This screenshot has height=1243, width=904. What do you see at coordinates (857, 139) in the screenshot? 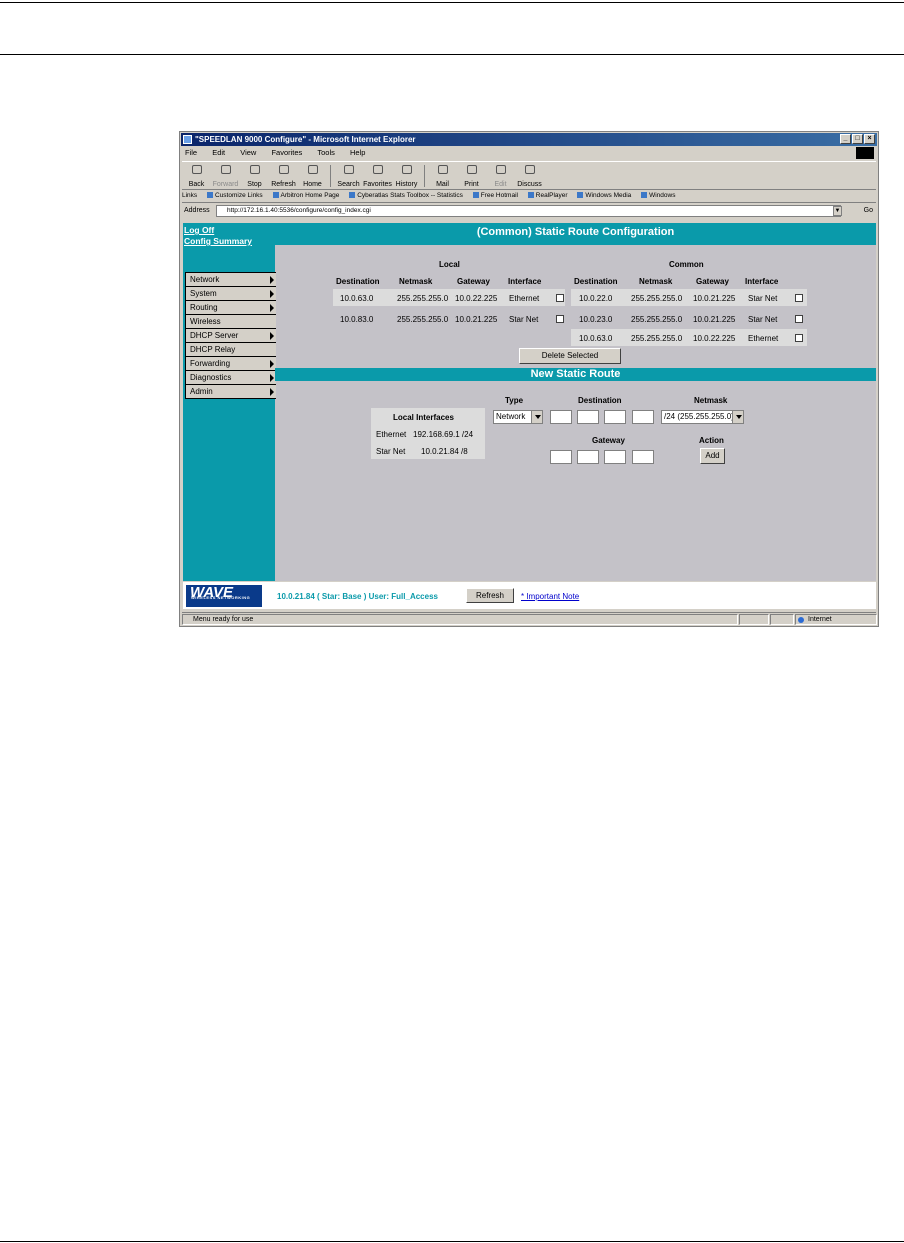
I see `maximize-icon: □` at bounding box center [857, 139].